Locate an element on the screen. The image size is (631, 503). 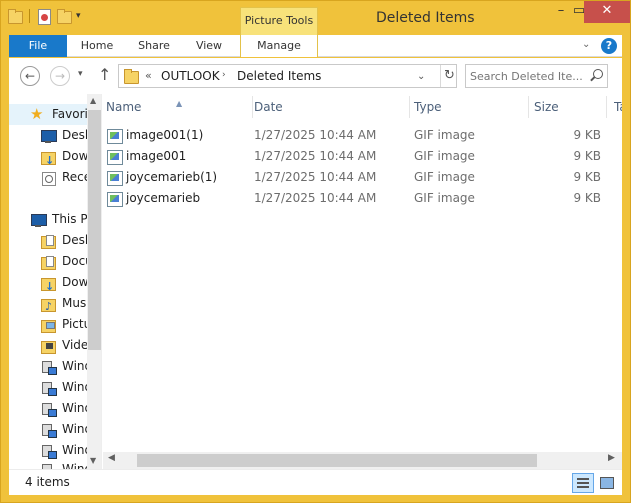
videos-folder-icon is located at coordinates (48, 346).